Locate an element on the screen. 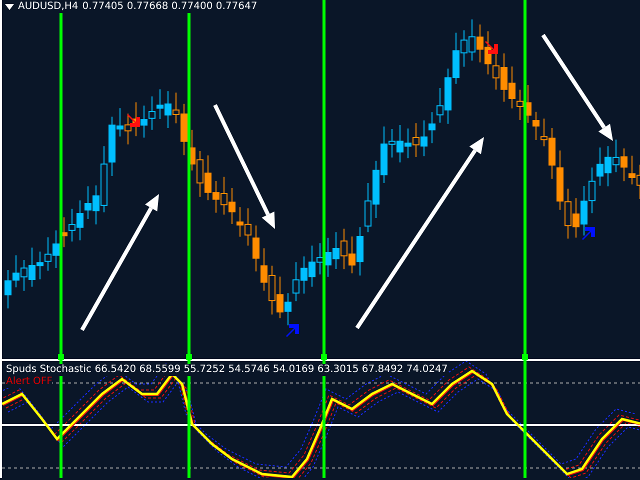  symbol-label: AUDUSD,H4 is located at coordinates (48, 6).